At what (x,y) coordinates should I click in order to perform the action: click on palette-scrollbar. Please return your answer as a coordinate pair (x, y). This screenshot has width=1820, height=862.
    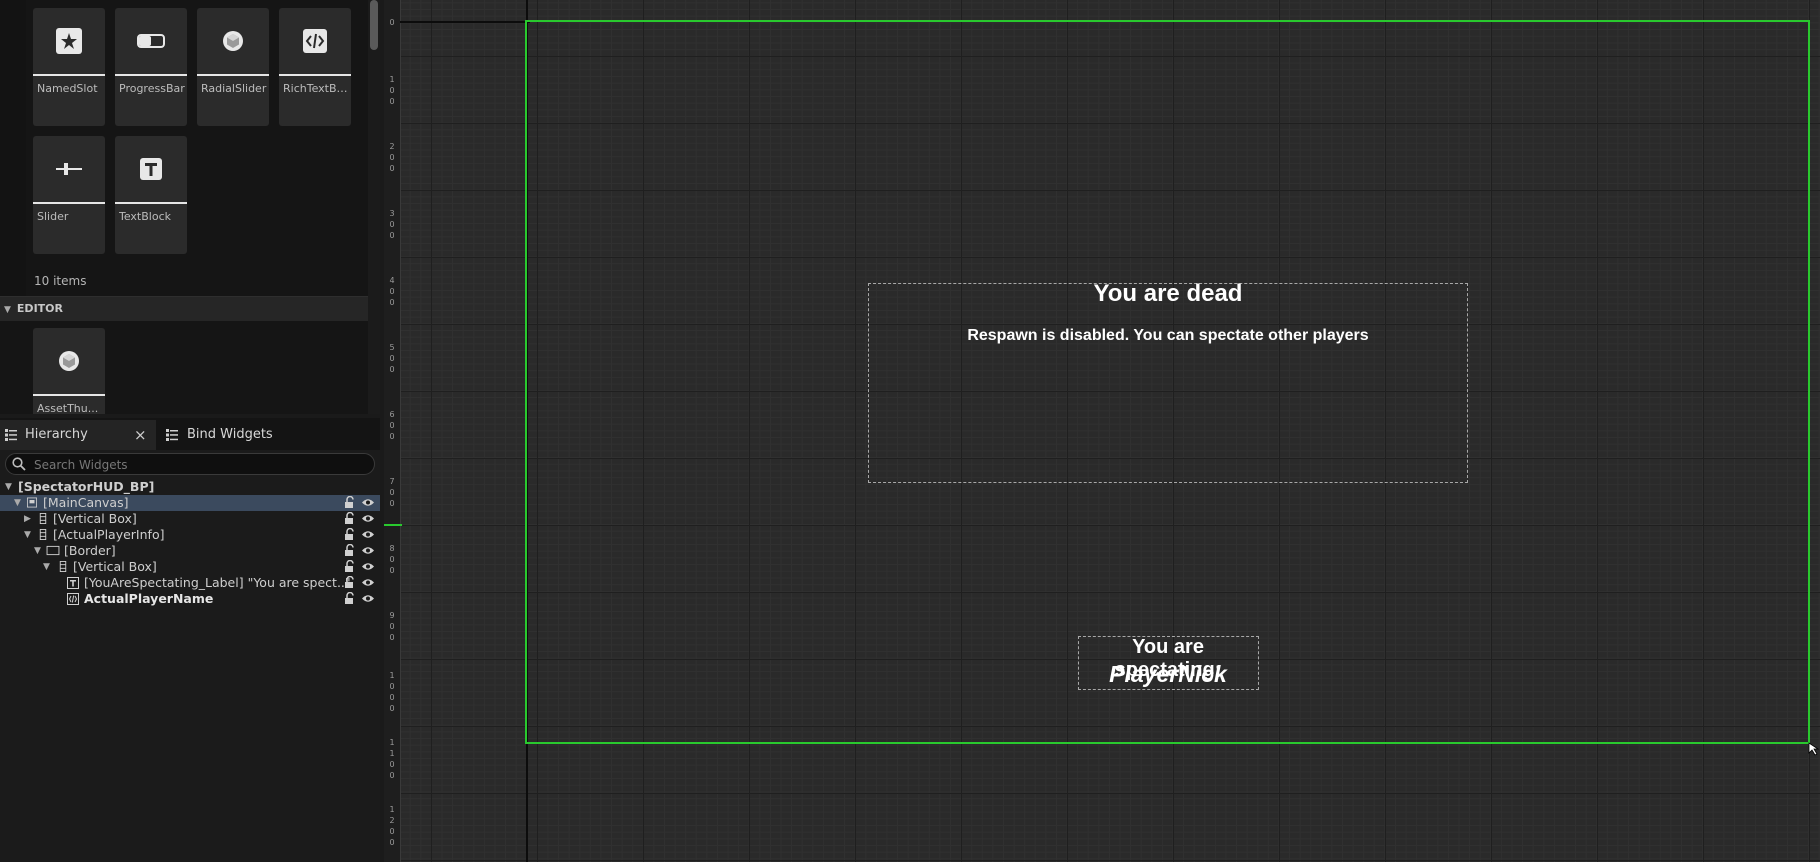
    Looking at the image, I should click on (374, 207).